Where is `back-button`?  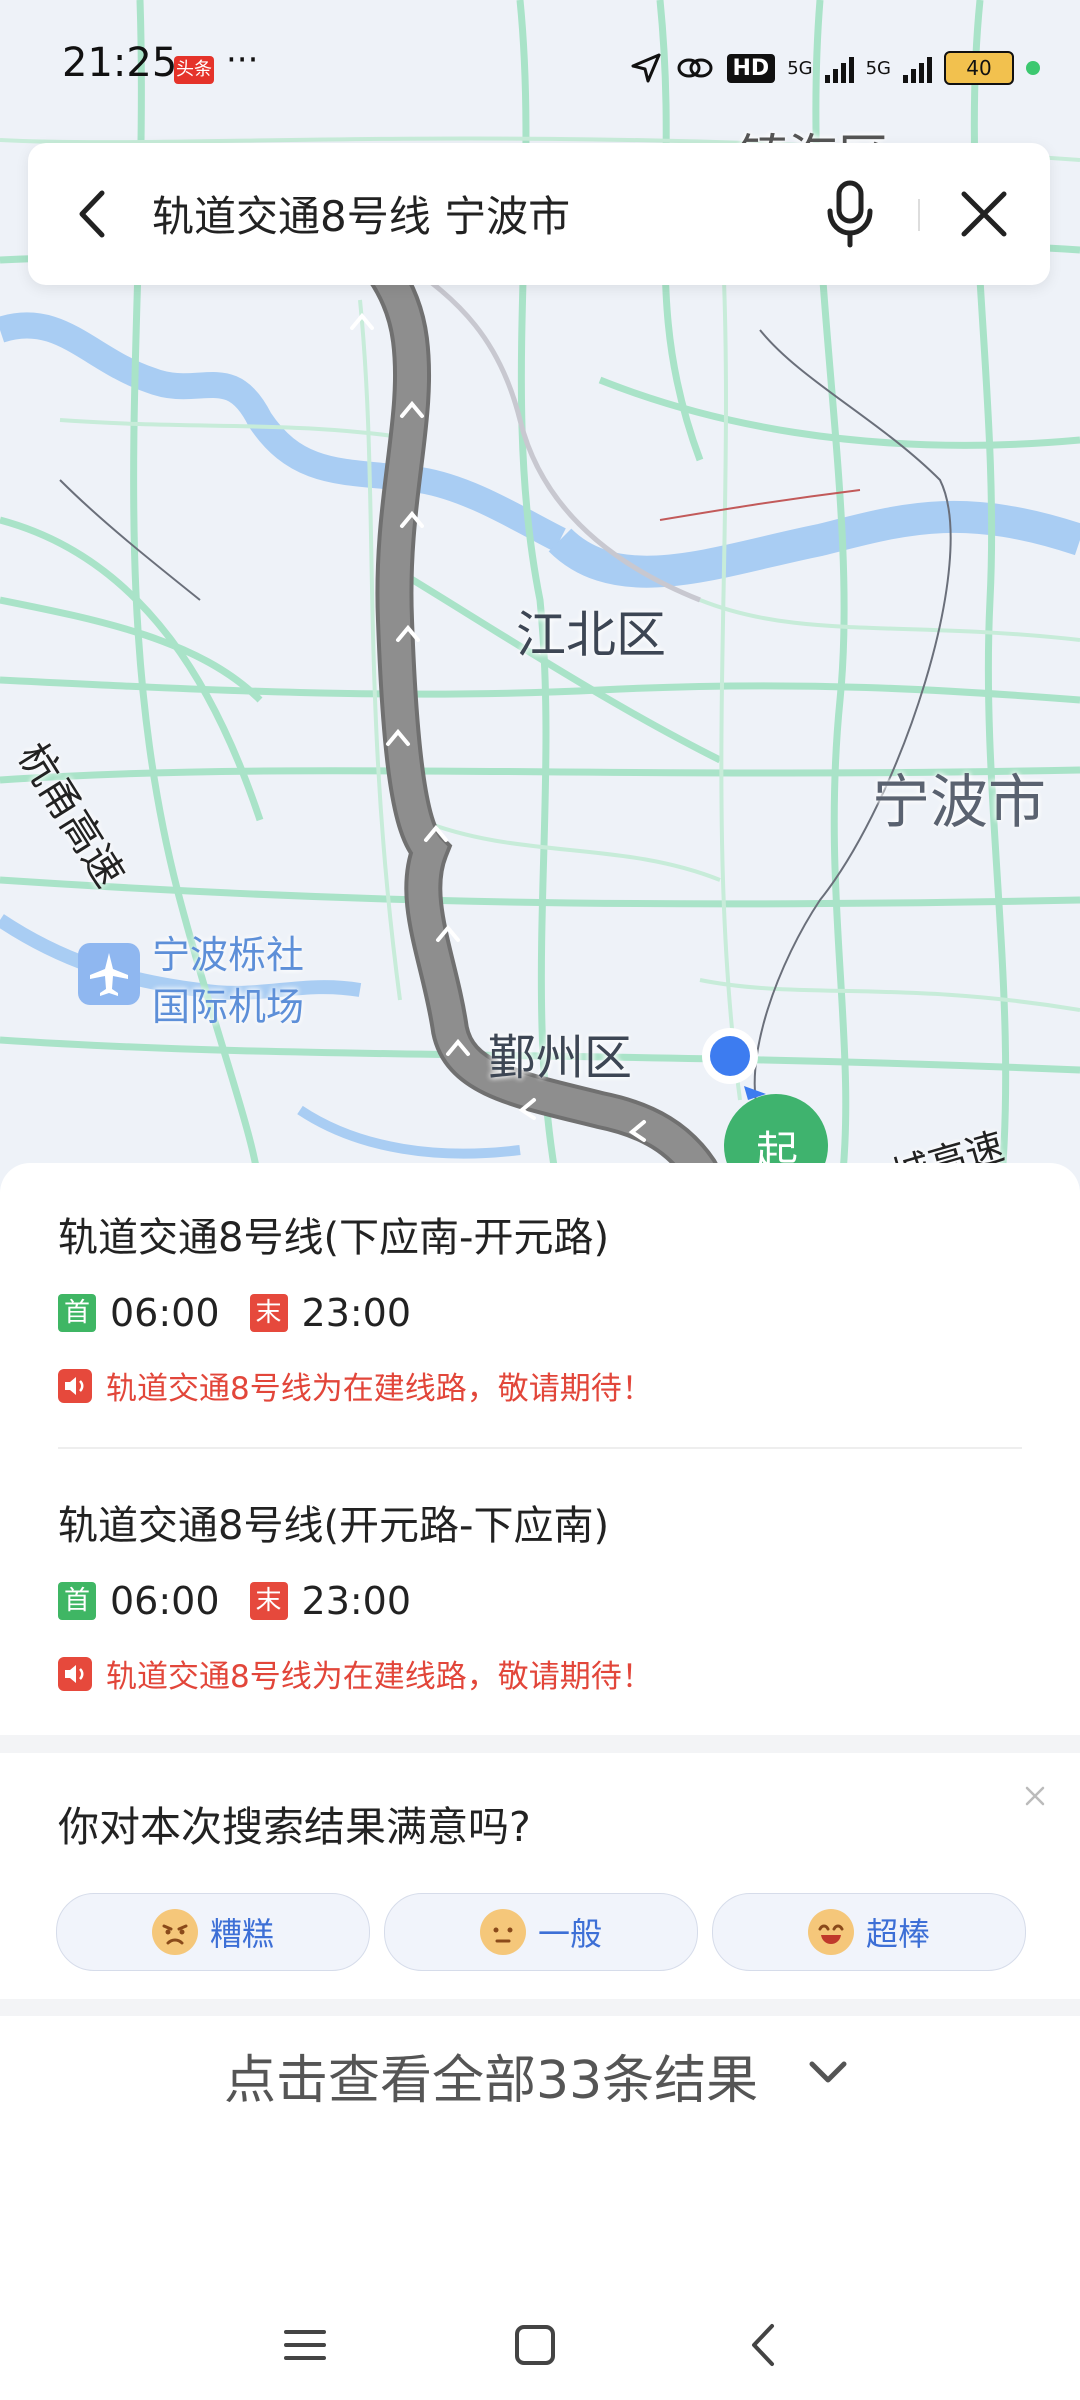 back-button is located at coordinates (94, 214).